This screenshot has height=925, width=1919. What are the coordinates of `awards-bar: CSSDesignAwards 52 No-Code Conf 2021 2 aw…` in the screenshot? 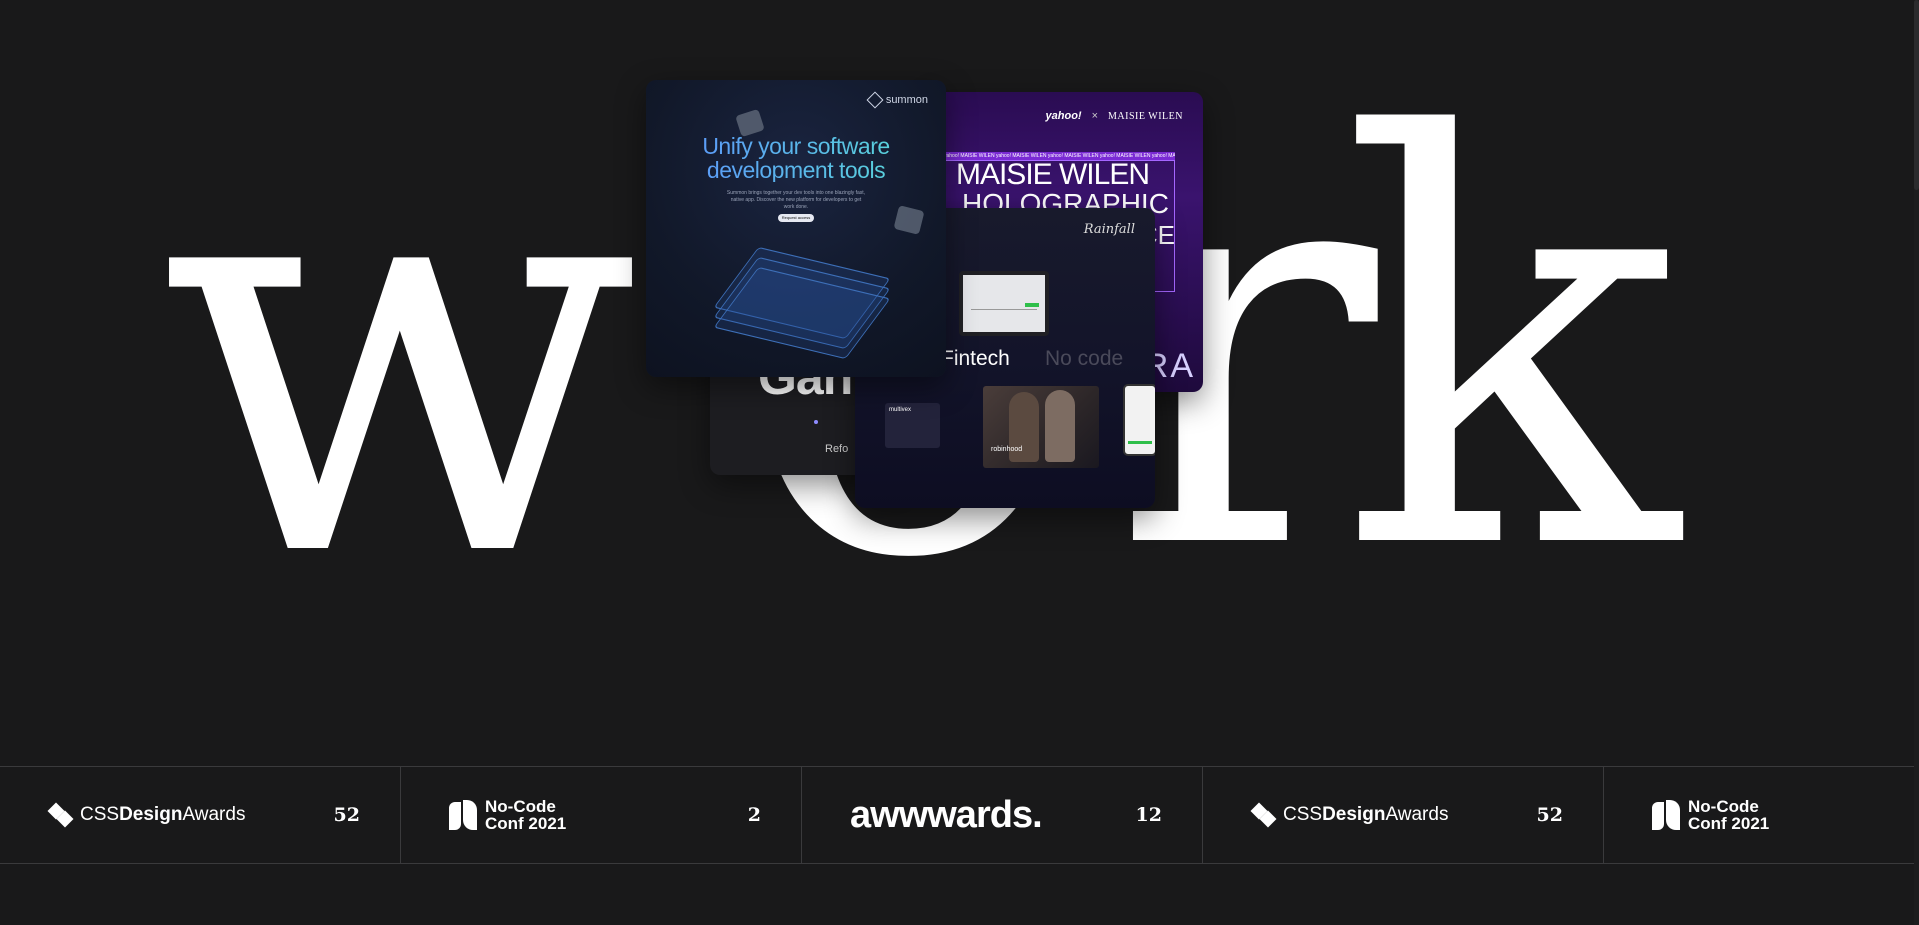 It's located at (957, 815).